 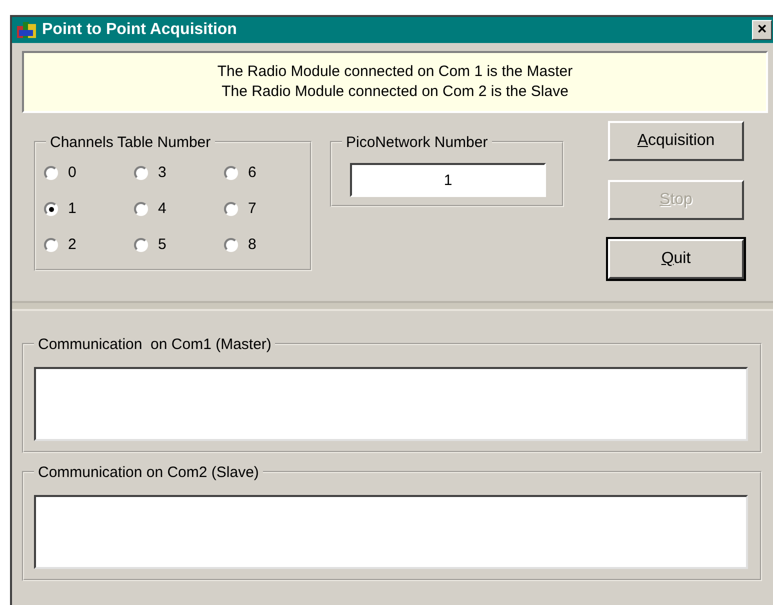 What do you see at coordinates (269, 173) in the screenshot?
I see `channel-radio: 6` at bounding box center [269, 173].